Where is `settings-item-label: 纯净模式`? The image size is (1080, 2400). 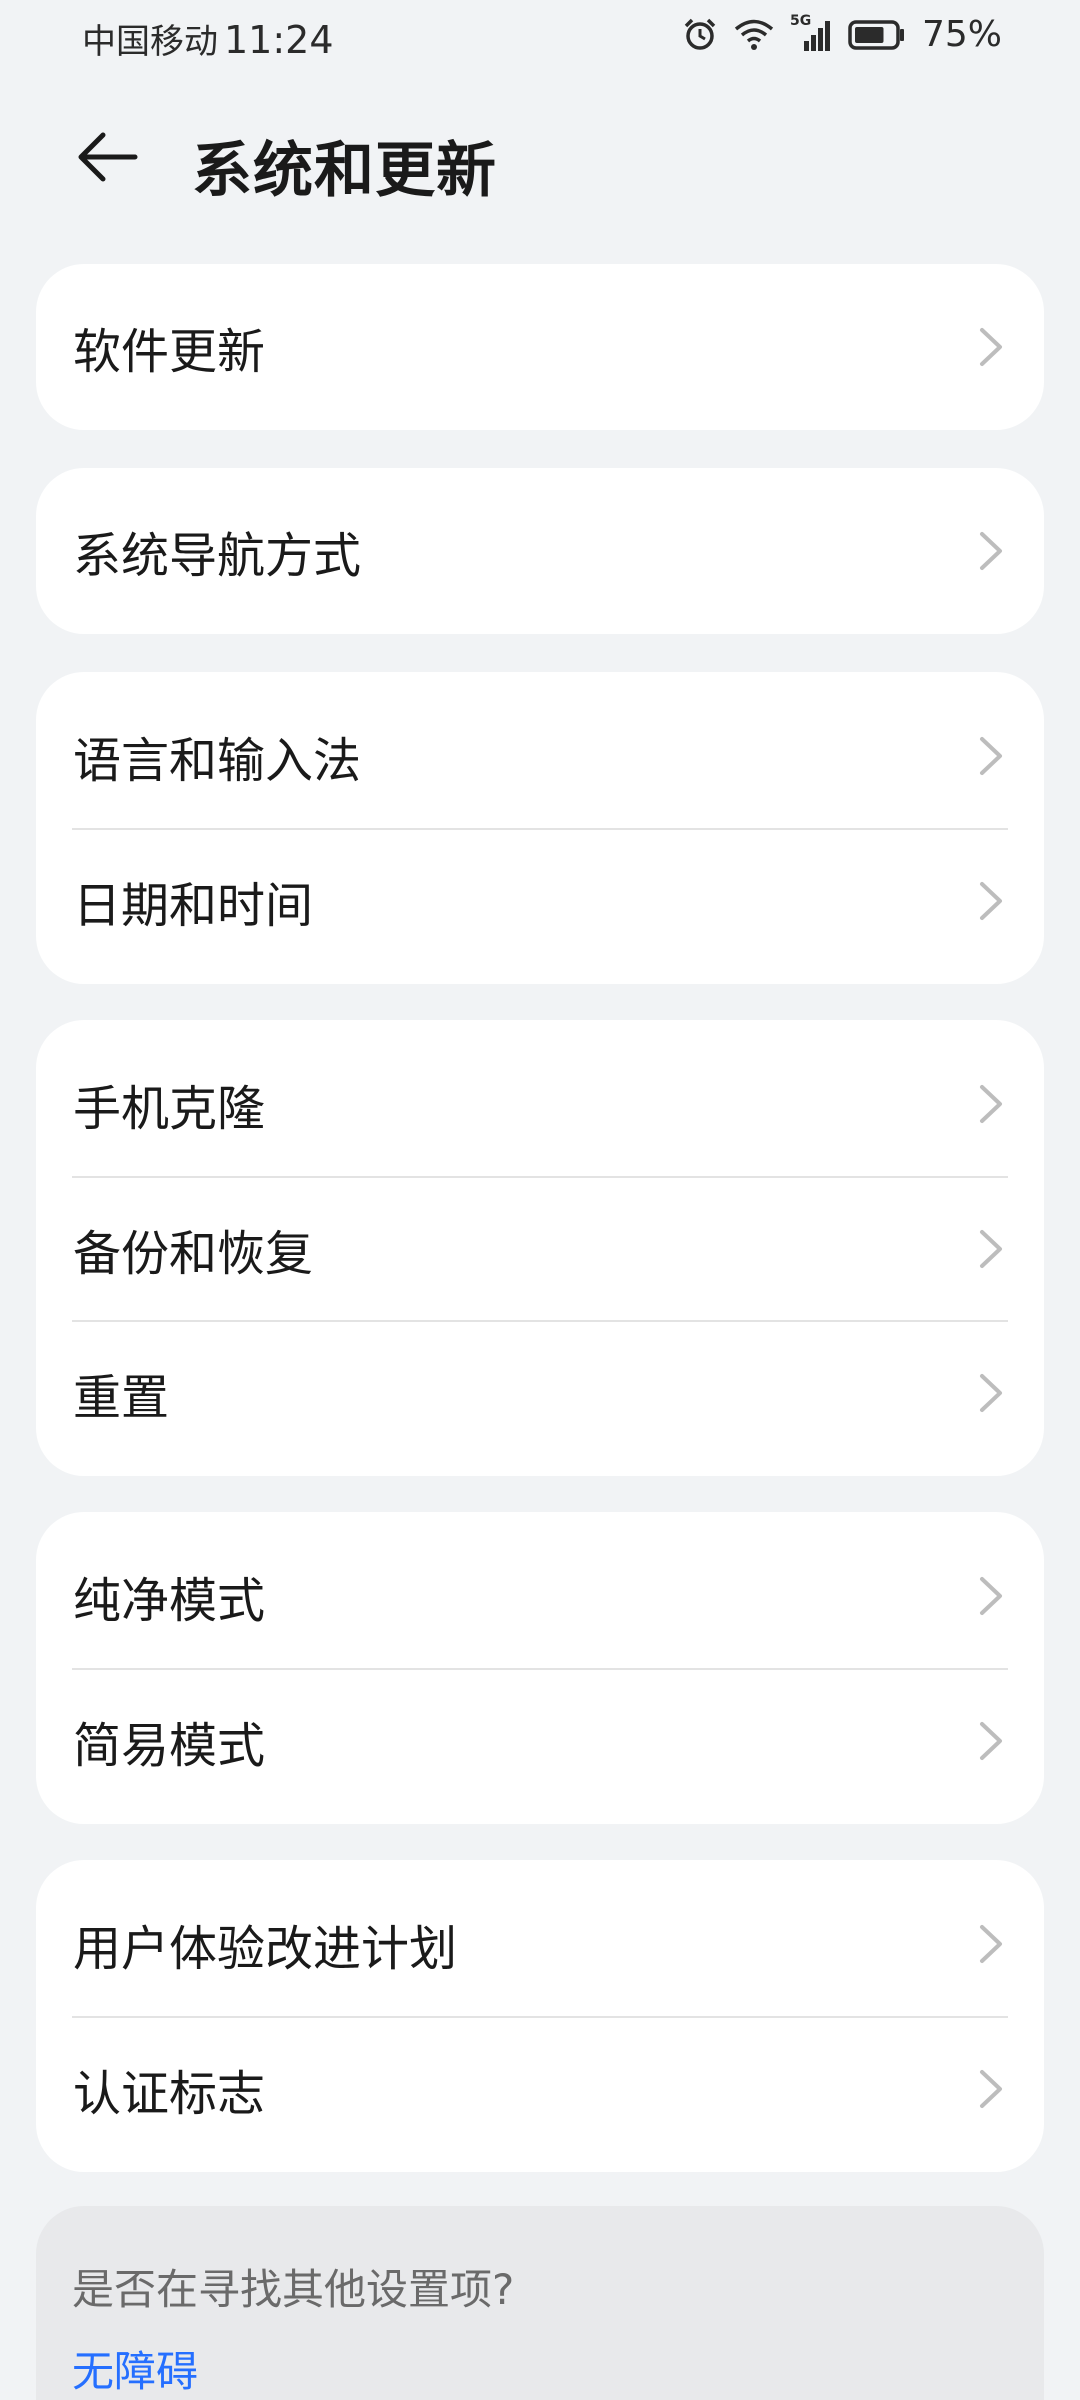
settings-item-label: 纯净模式 is located at coordinates (169, 1601).